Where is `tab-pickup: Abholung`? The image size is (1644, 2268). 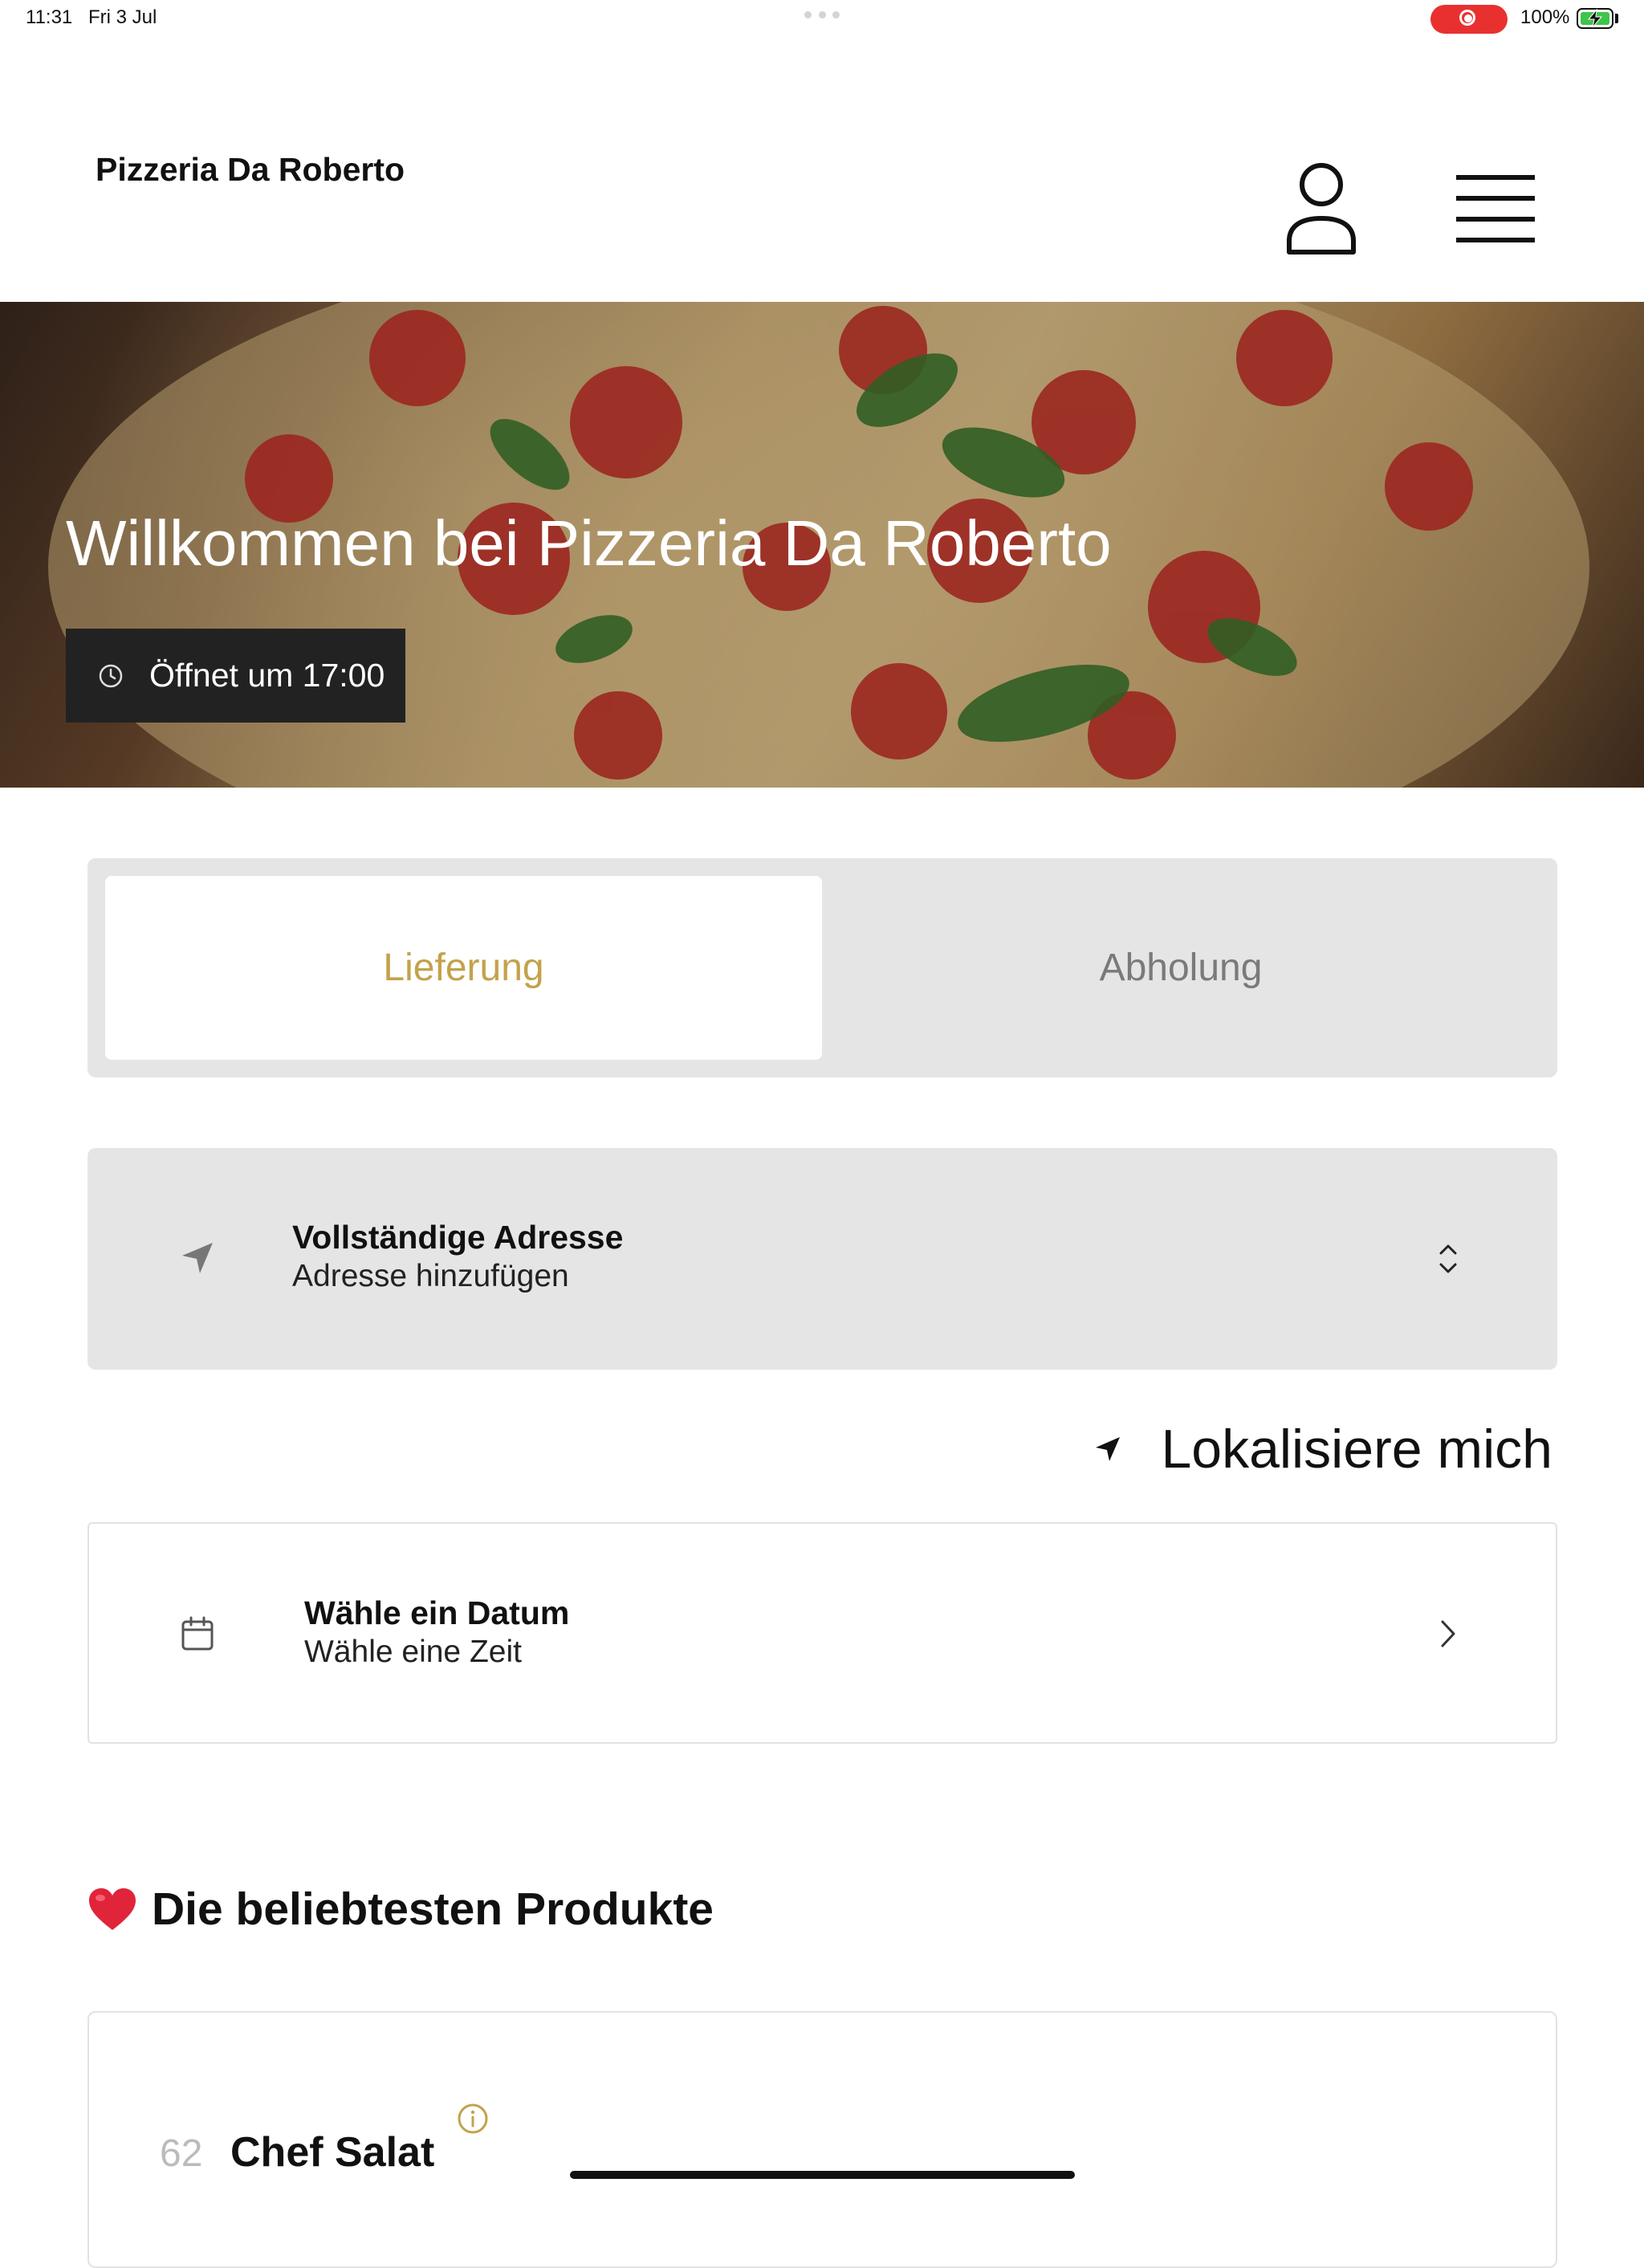
tab-pickup: Abholung is located at coordinates (1181, 968).